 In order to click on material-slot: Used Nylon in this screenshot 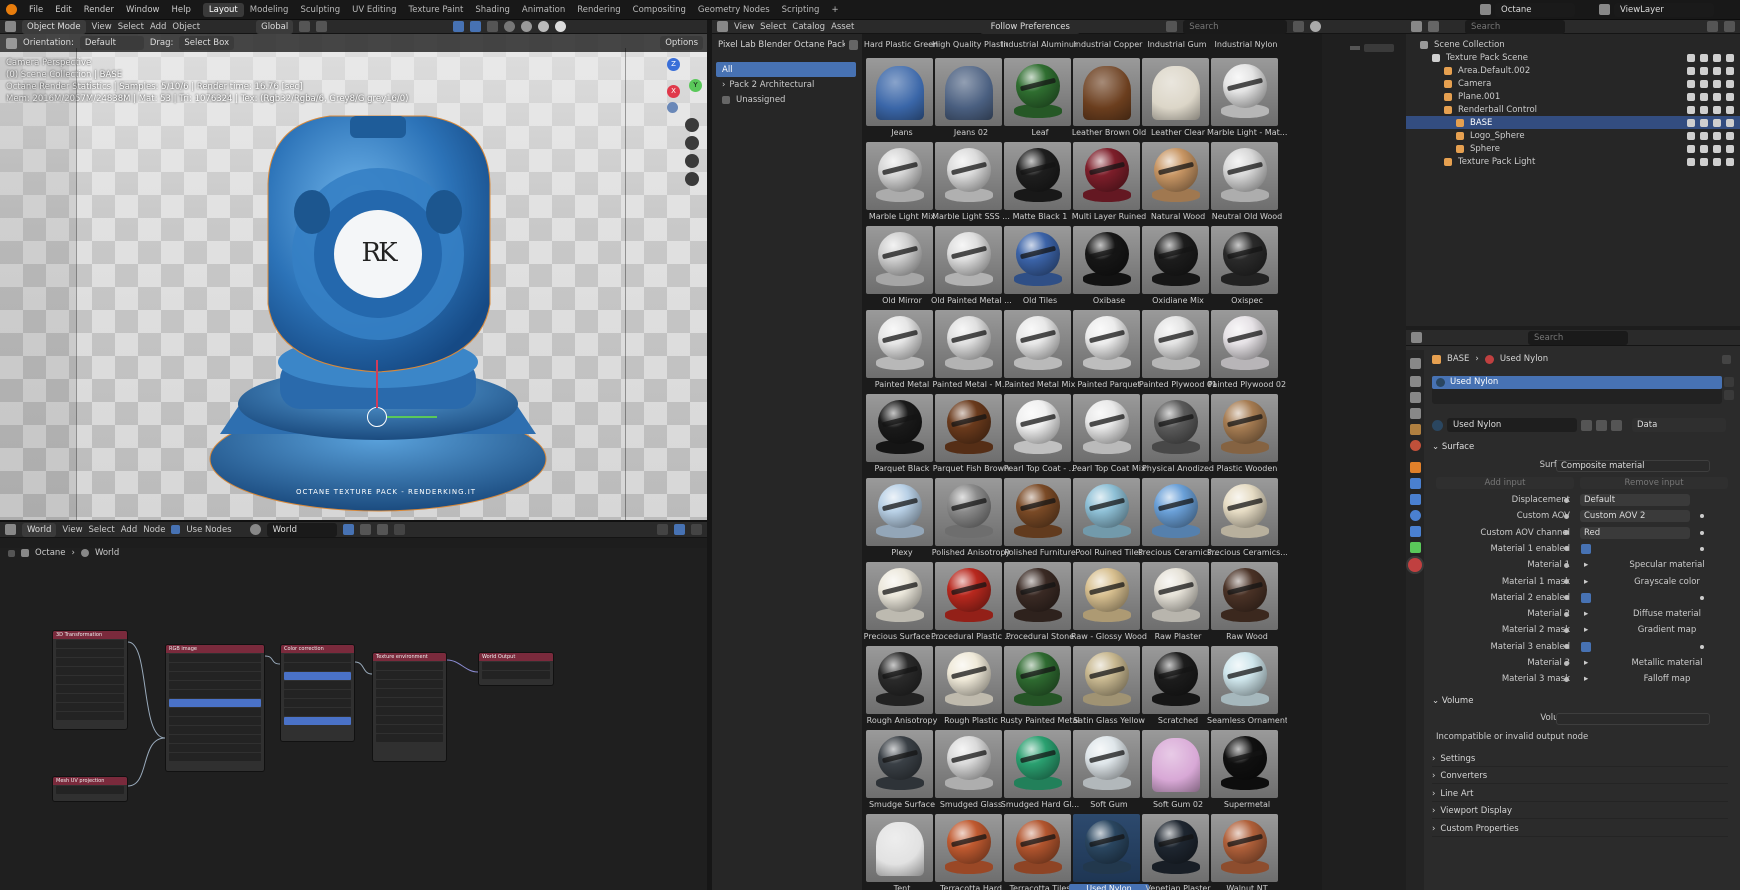, I will do `click(1577, 382)`.